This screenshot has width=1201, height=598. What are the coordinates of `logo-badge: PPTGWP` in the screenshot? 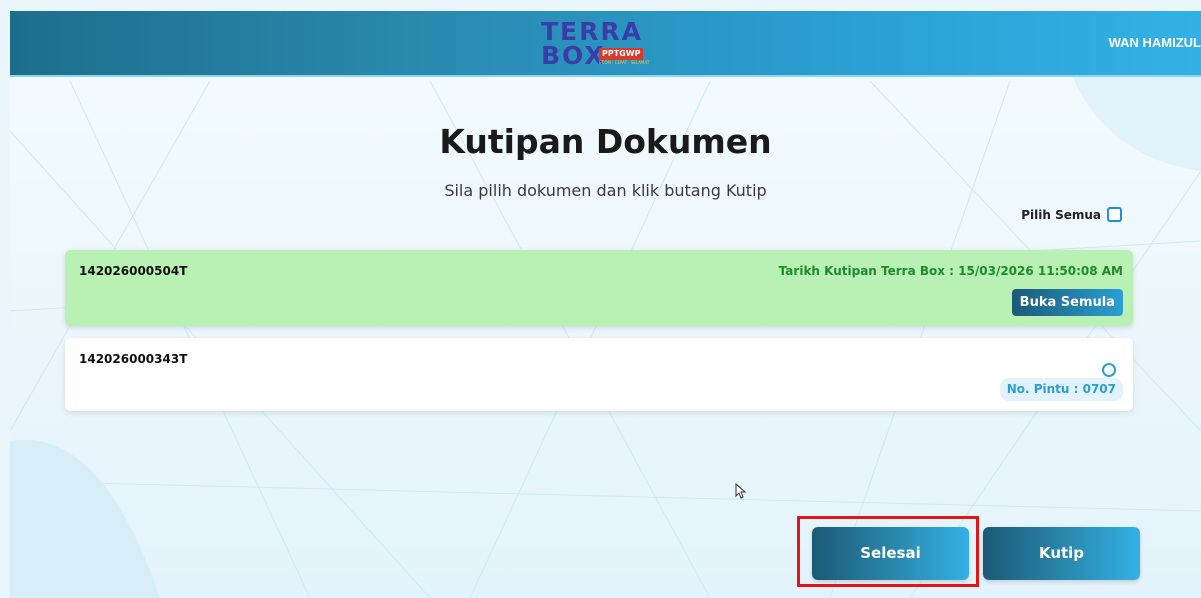 It's located at (621, 54).